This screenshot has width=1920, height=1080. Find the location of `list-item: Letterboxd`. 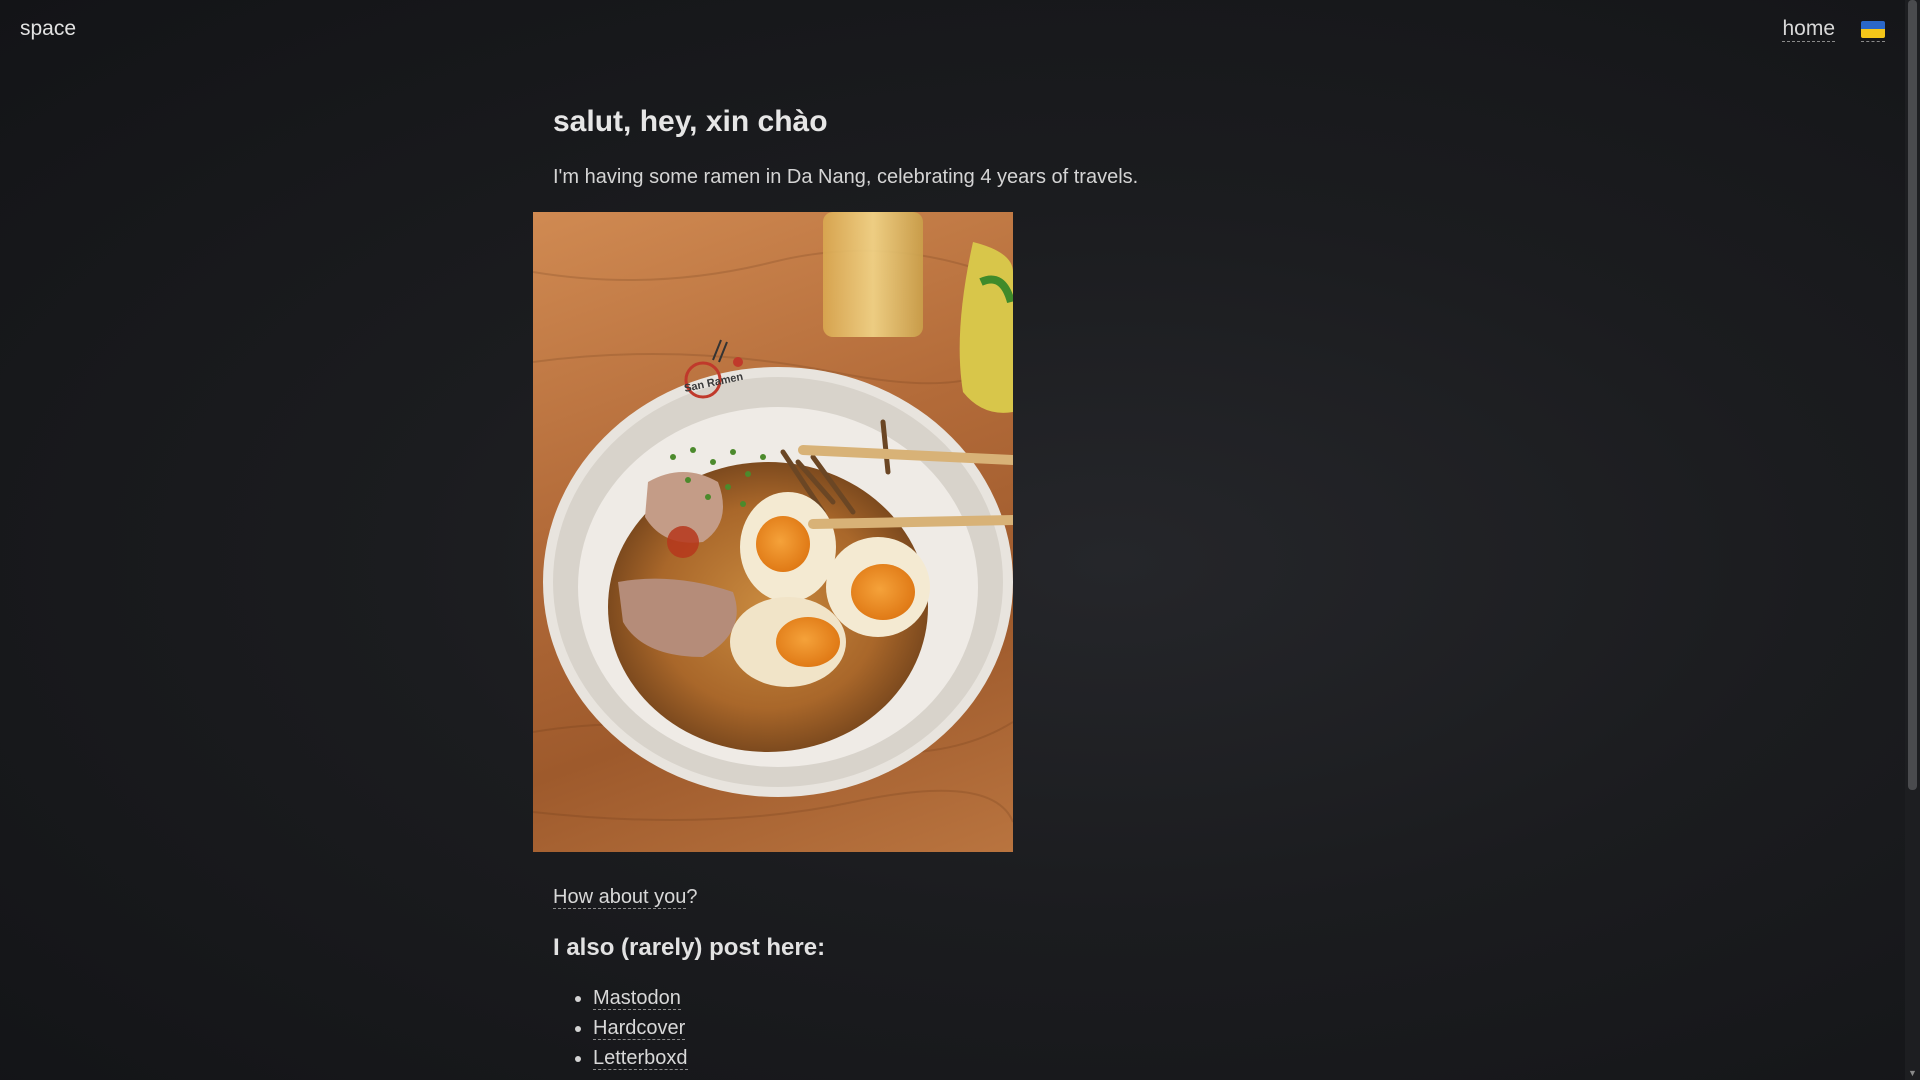

list-item: Letterboxd is located at coordinates (983, 1058).